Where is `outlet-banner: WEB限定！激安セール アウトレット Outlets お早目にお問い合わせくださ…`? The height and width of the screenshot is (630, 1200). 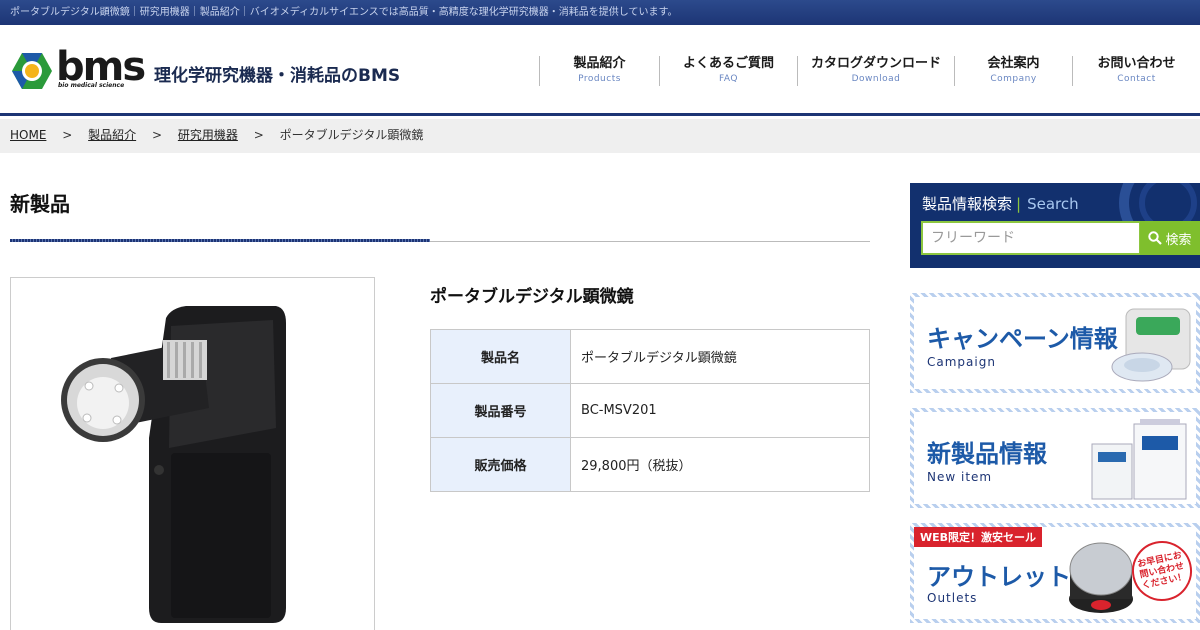
outlet-banner: WEB限定！激安セール アウトレット Outlets お早目にお問い合わせくださ… is located at coordinates (1055, 573).